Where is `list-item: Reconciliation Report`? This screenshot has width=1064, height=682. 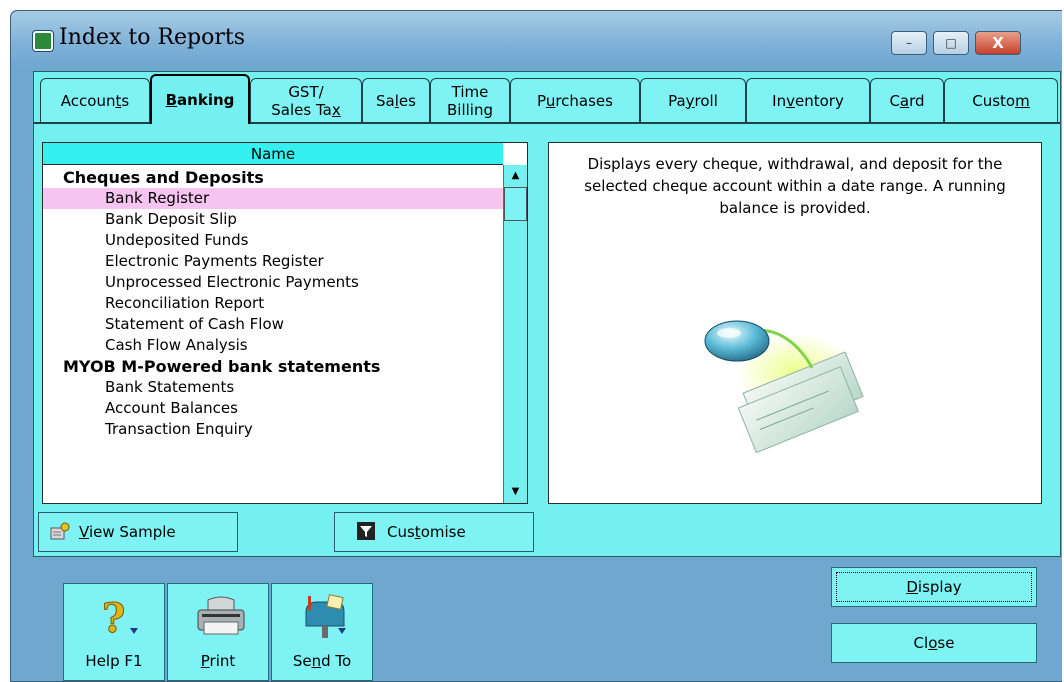 list-item: Reconciliation Report is located at coordinates (273, 303).